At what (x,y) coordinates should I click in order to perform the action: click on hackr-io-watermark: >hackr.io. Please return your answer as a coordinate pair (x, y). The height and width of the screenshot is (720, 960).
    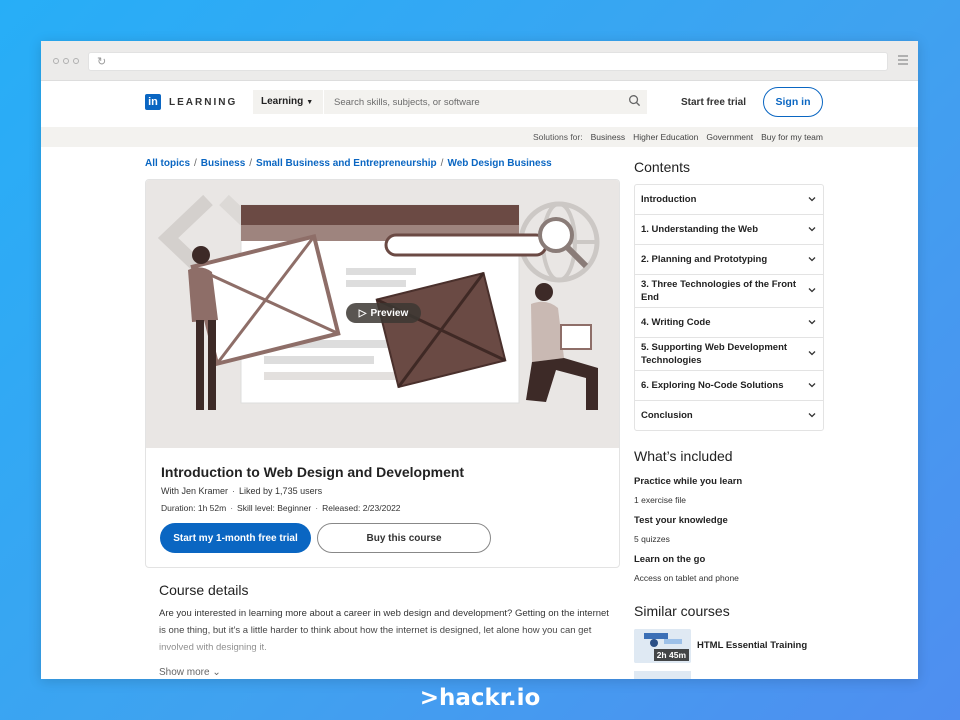
    Looking at the image, I should click on (480, 698).